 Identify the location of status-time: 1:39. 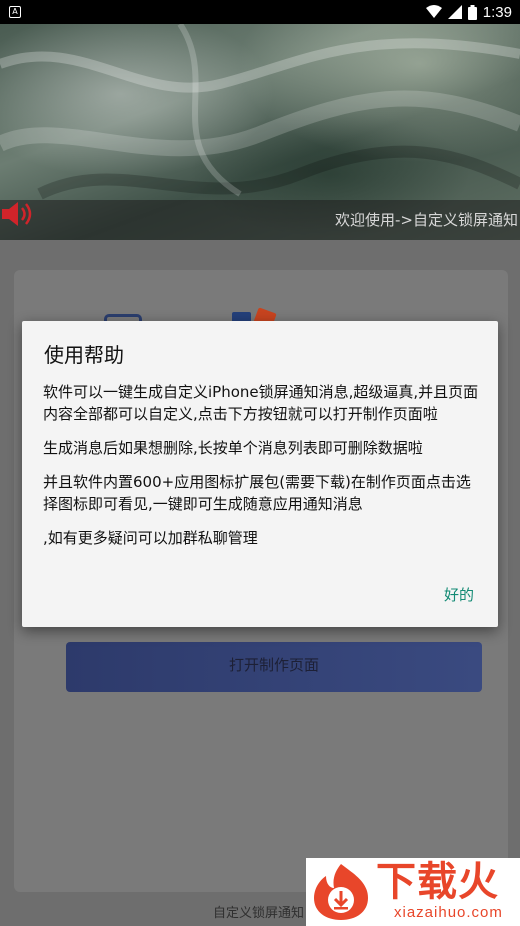
(497, 12).